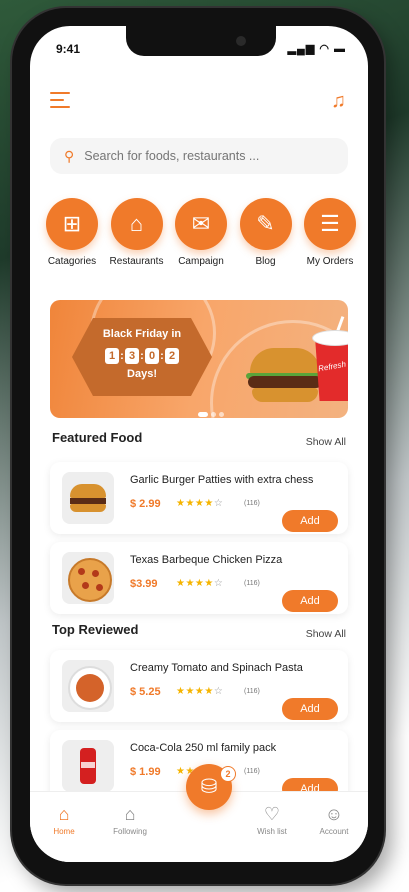 This screenshot has width=409, height=892. I want to click on countdown-box: Black Friday in 1:3:0:2 Days!, so click(142, 357).